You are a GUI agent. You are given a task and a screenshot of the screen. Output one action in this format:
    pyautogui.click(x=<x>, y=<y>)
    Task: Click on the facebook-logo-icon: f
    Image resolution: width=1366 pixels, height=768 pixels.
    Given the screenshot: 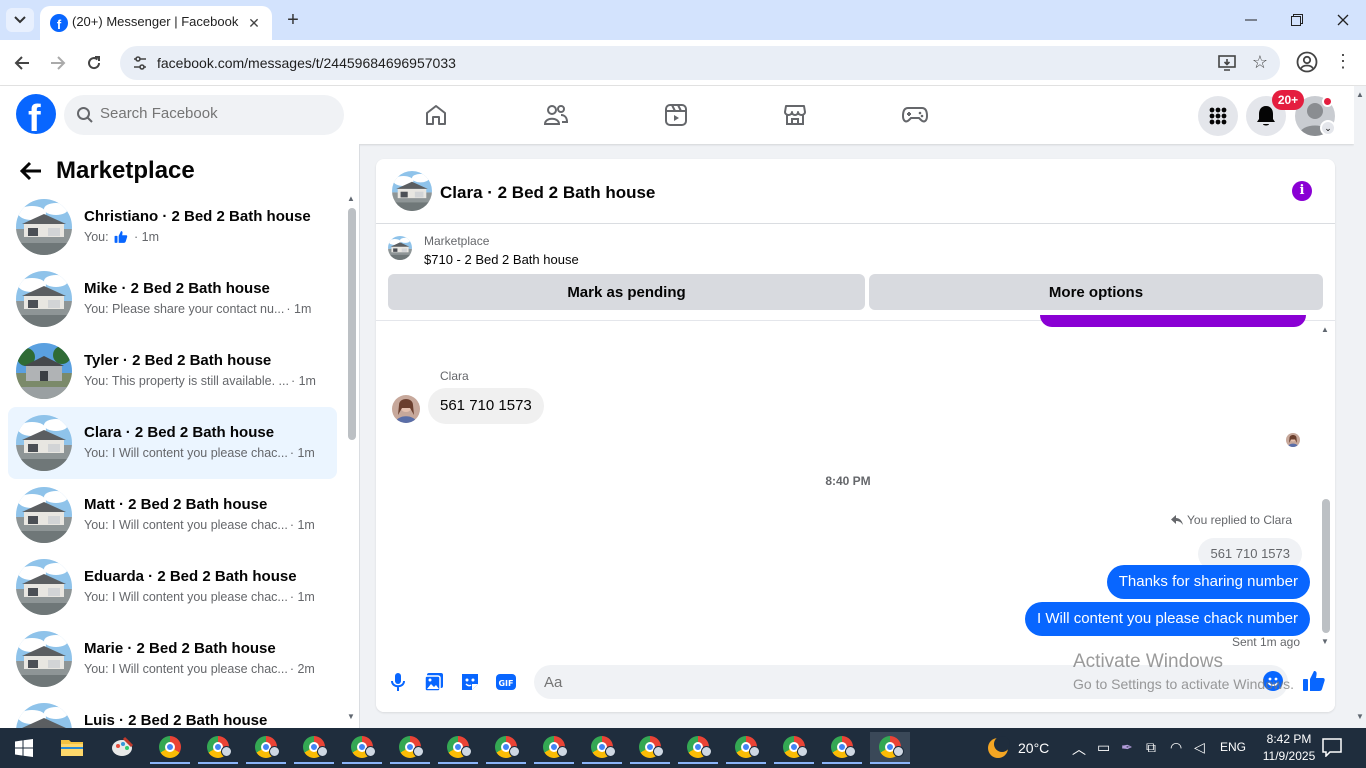 What is the action you would take?
    pyautogui.click(x=36, y=114)
    